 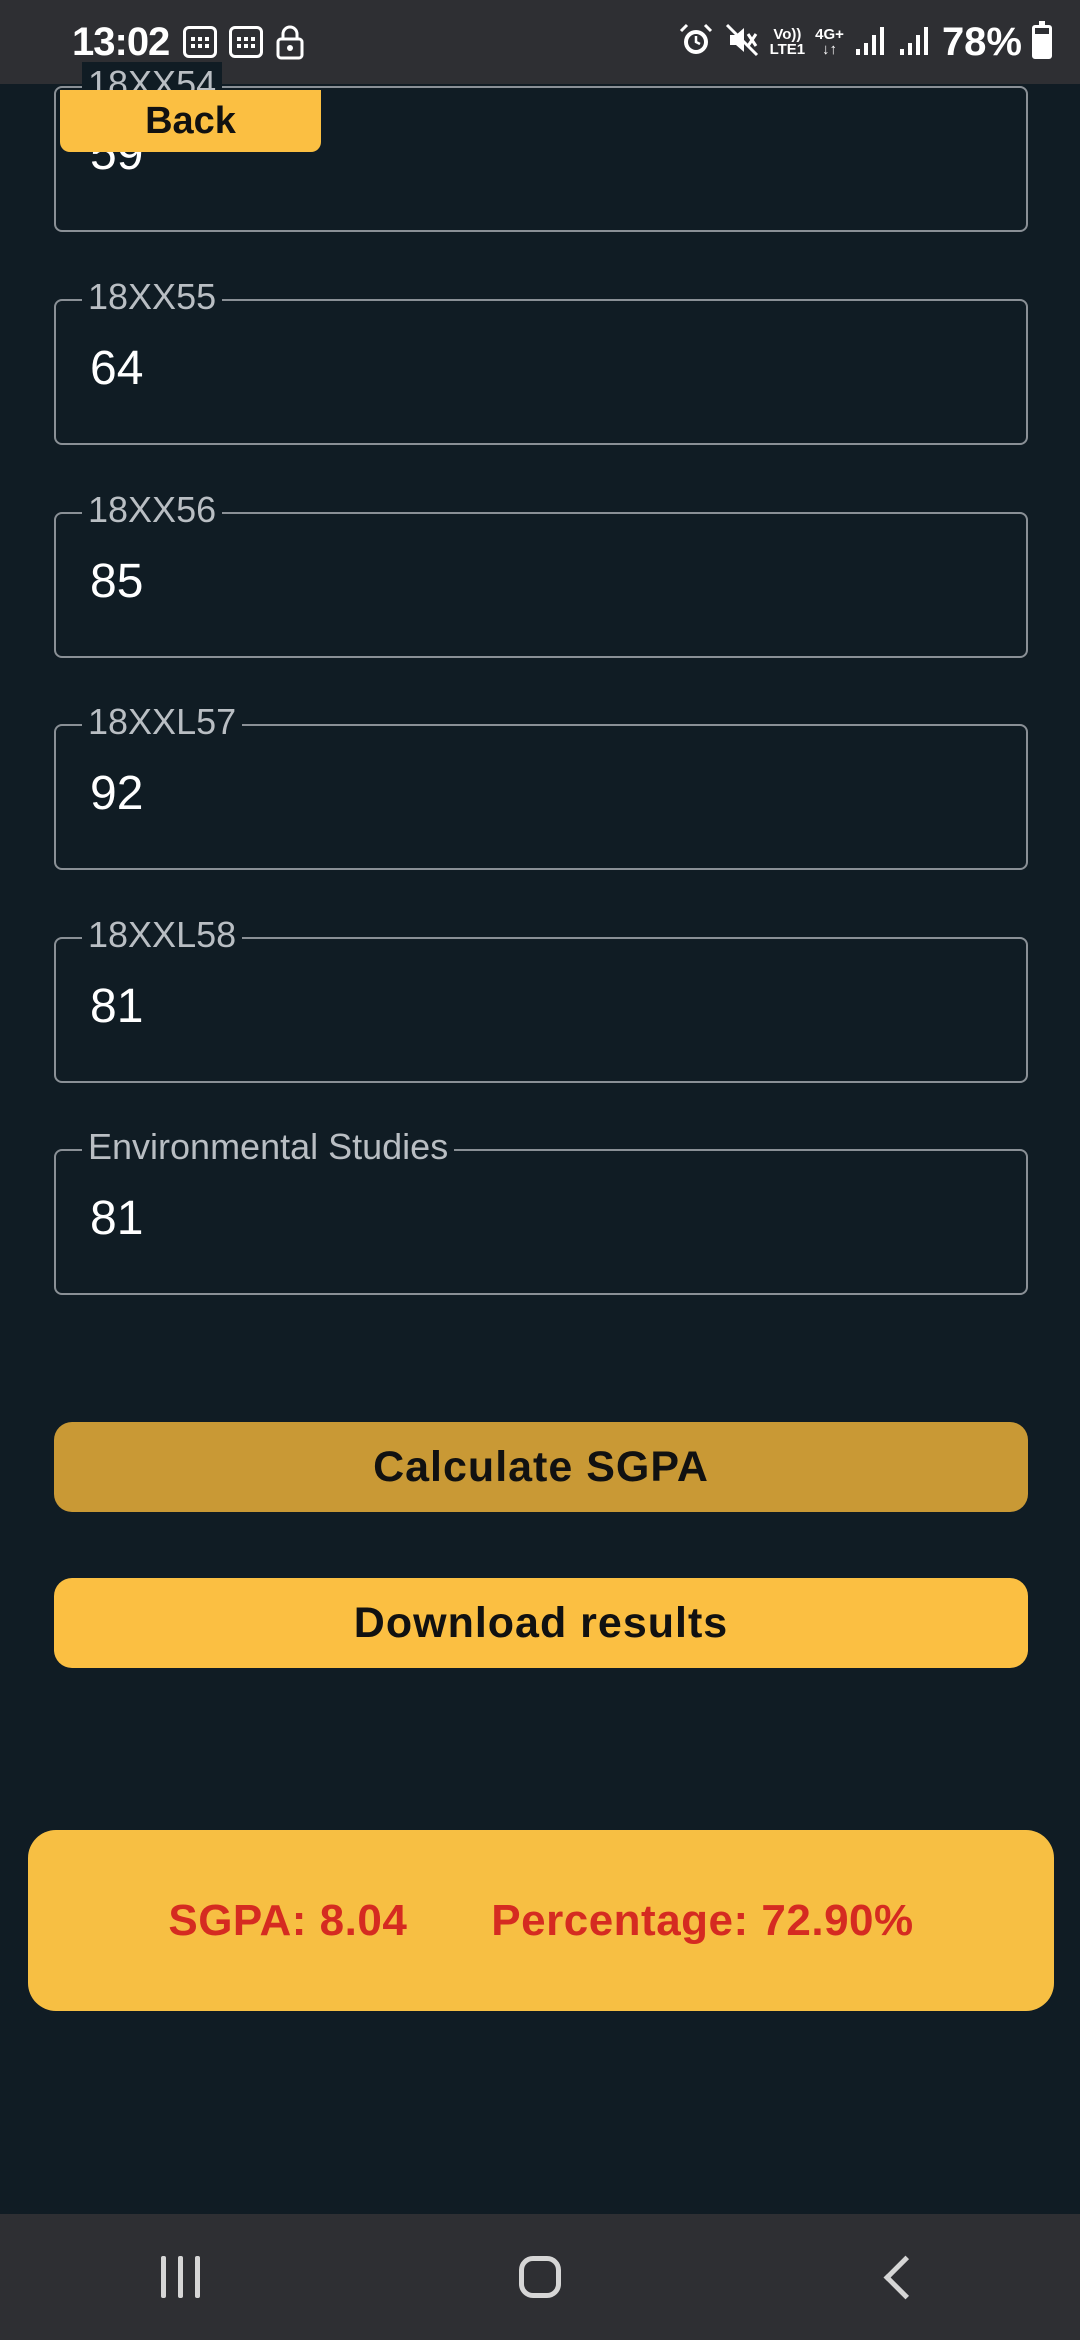 I want to click on alarm-icon, so click(x=696, y=42).